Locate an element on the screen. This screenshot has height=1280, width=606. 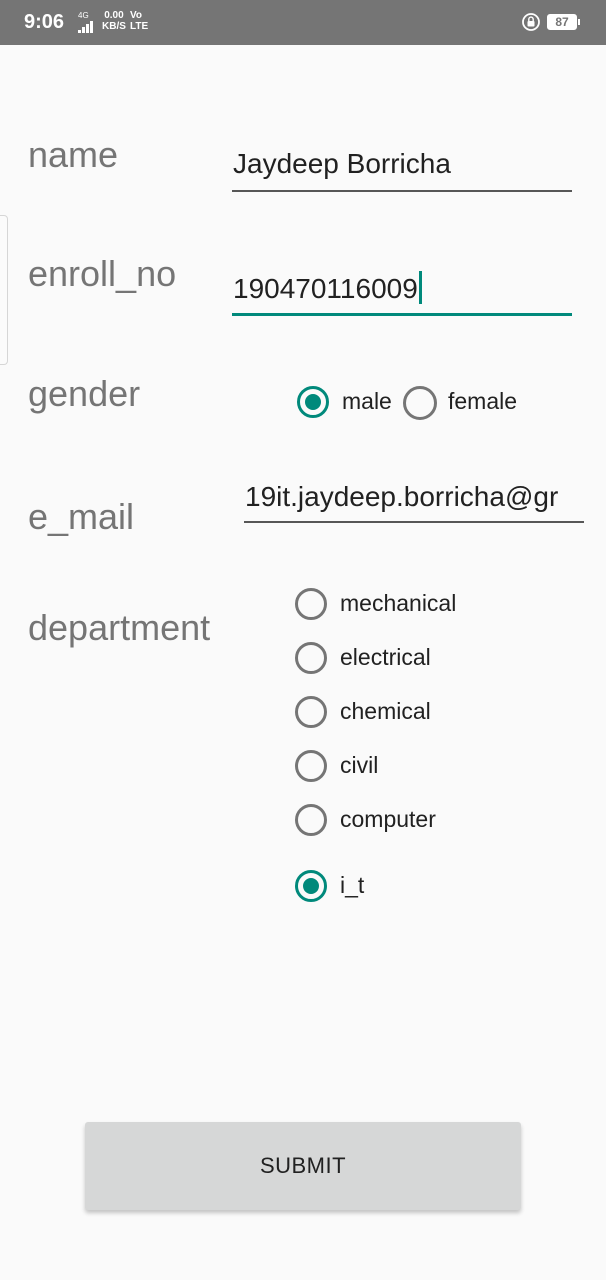
battery-icon: 87 is located at coordinates (562, 22).